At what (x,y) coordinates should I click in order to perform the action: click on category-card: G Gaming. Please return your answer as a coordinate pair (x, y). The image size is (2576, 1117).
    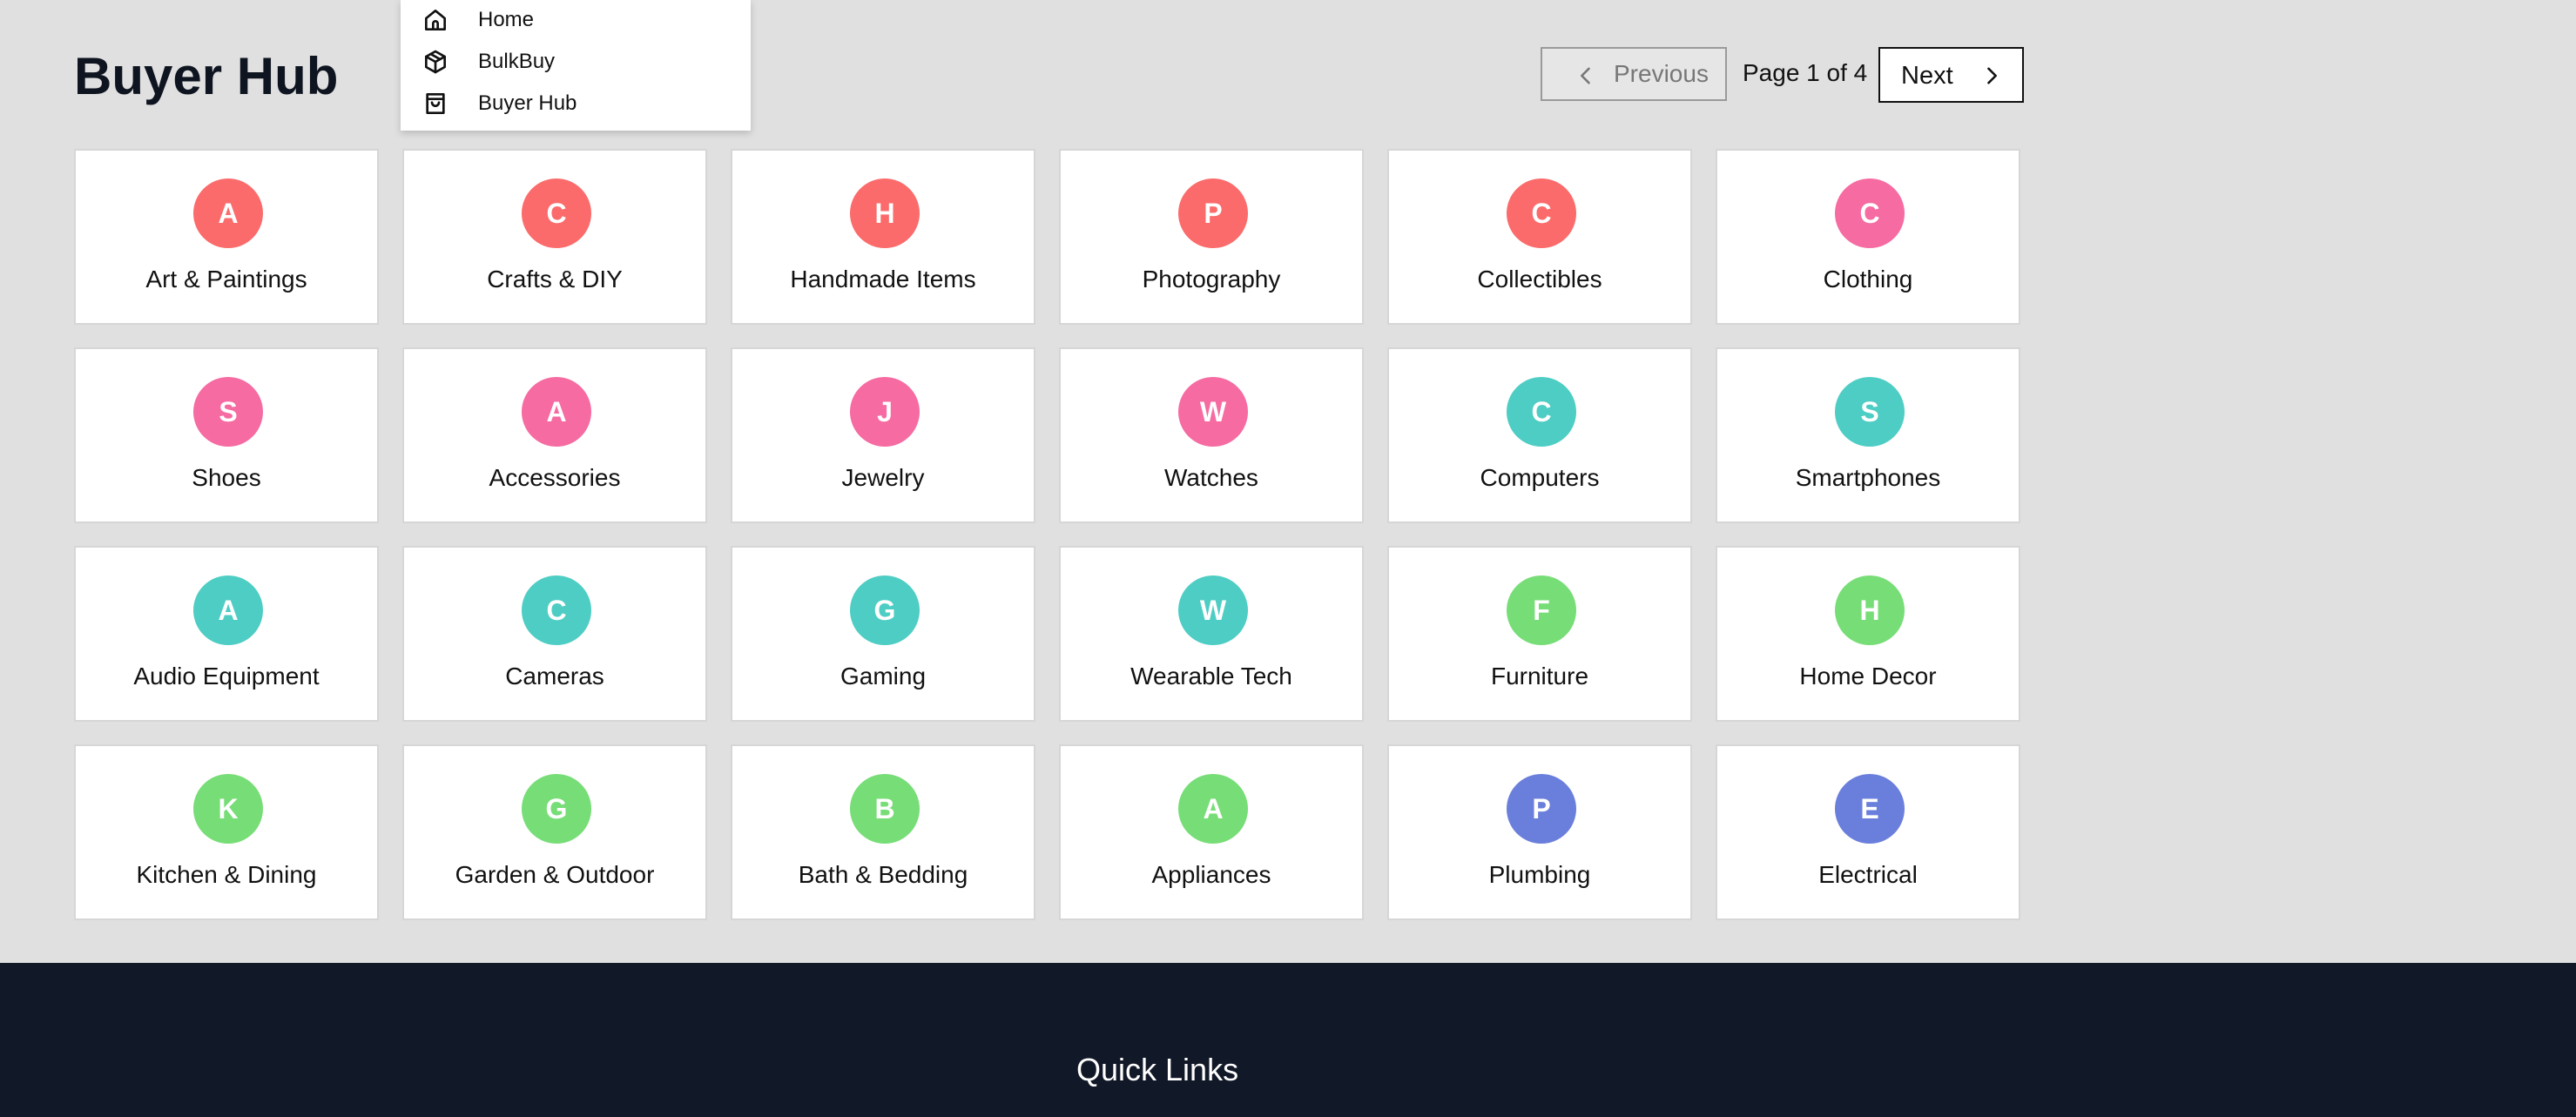
    Looking at the image, I should click on (883, 634).